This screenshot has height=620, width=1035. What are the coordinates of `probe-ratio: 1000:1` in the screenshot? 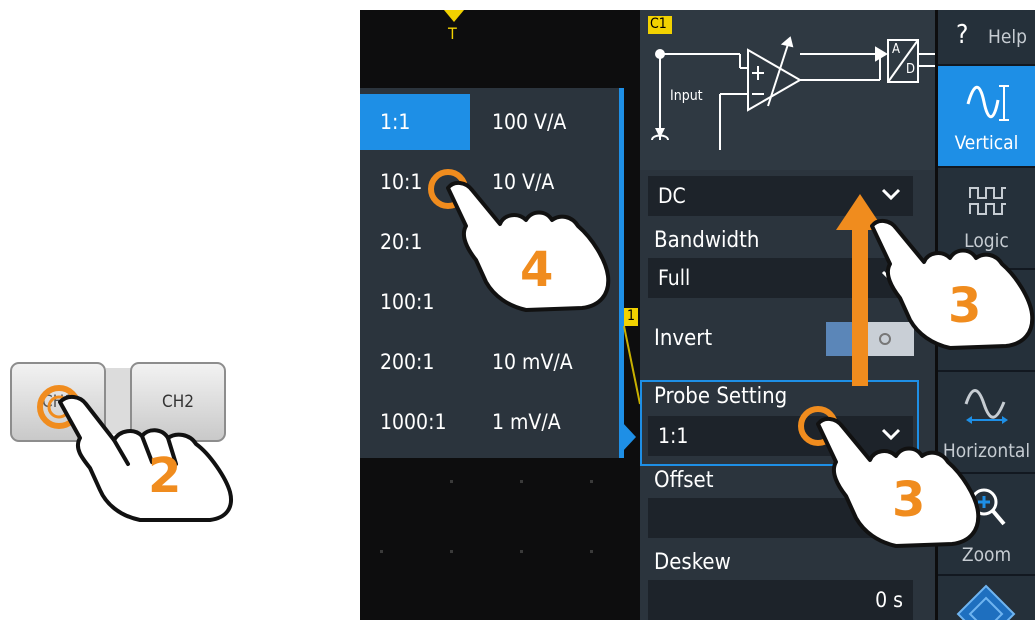 It's located at (413, 422).